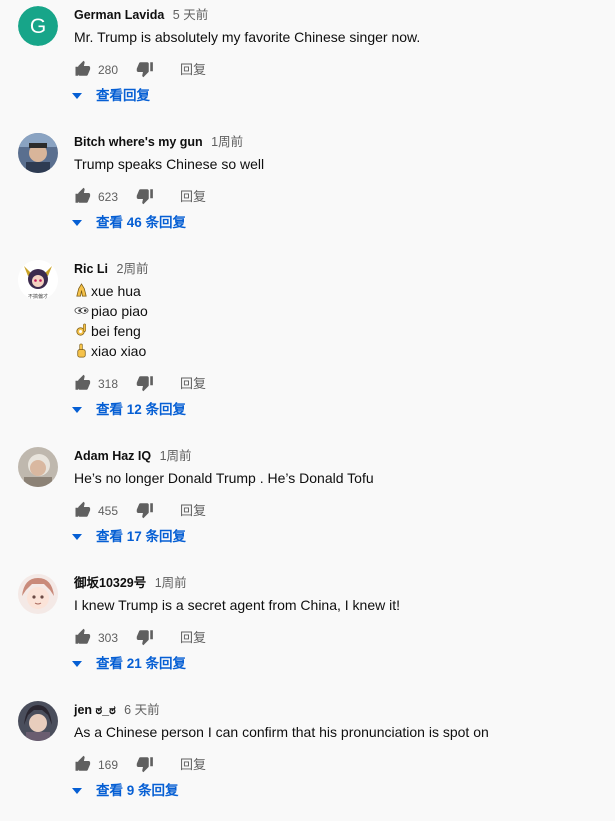  Describe the element at coordinates (81, 310) in the screenshot. I see `eyes-icon` at that location.